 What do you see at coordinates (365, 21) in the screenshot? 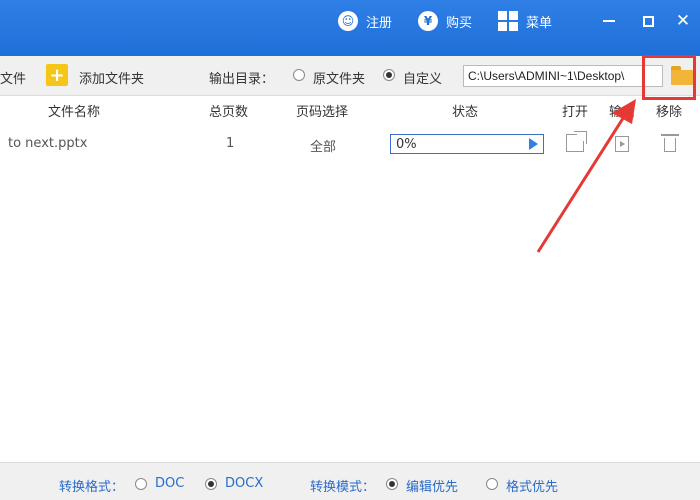
I see `register-button: ☺ 注册` at bounding box center [365, 21].